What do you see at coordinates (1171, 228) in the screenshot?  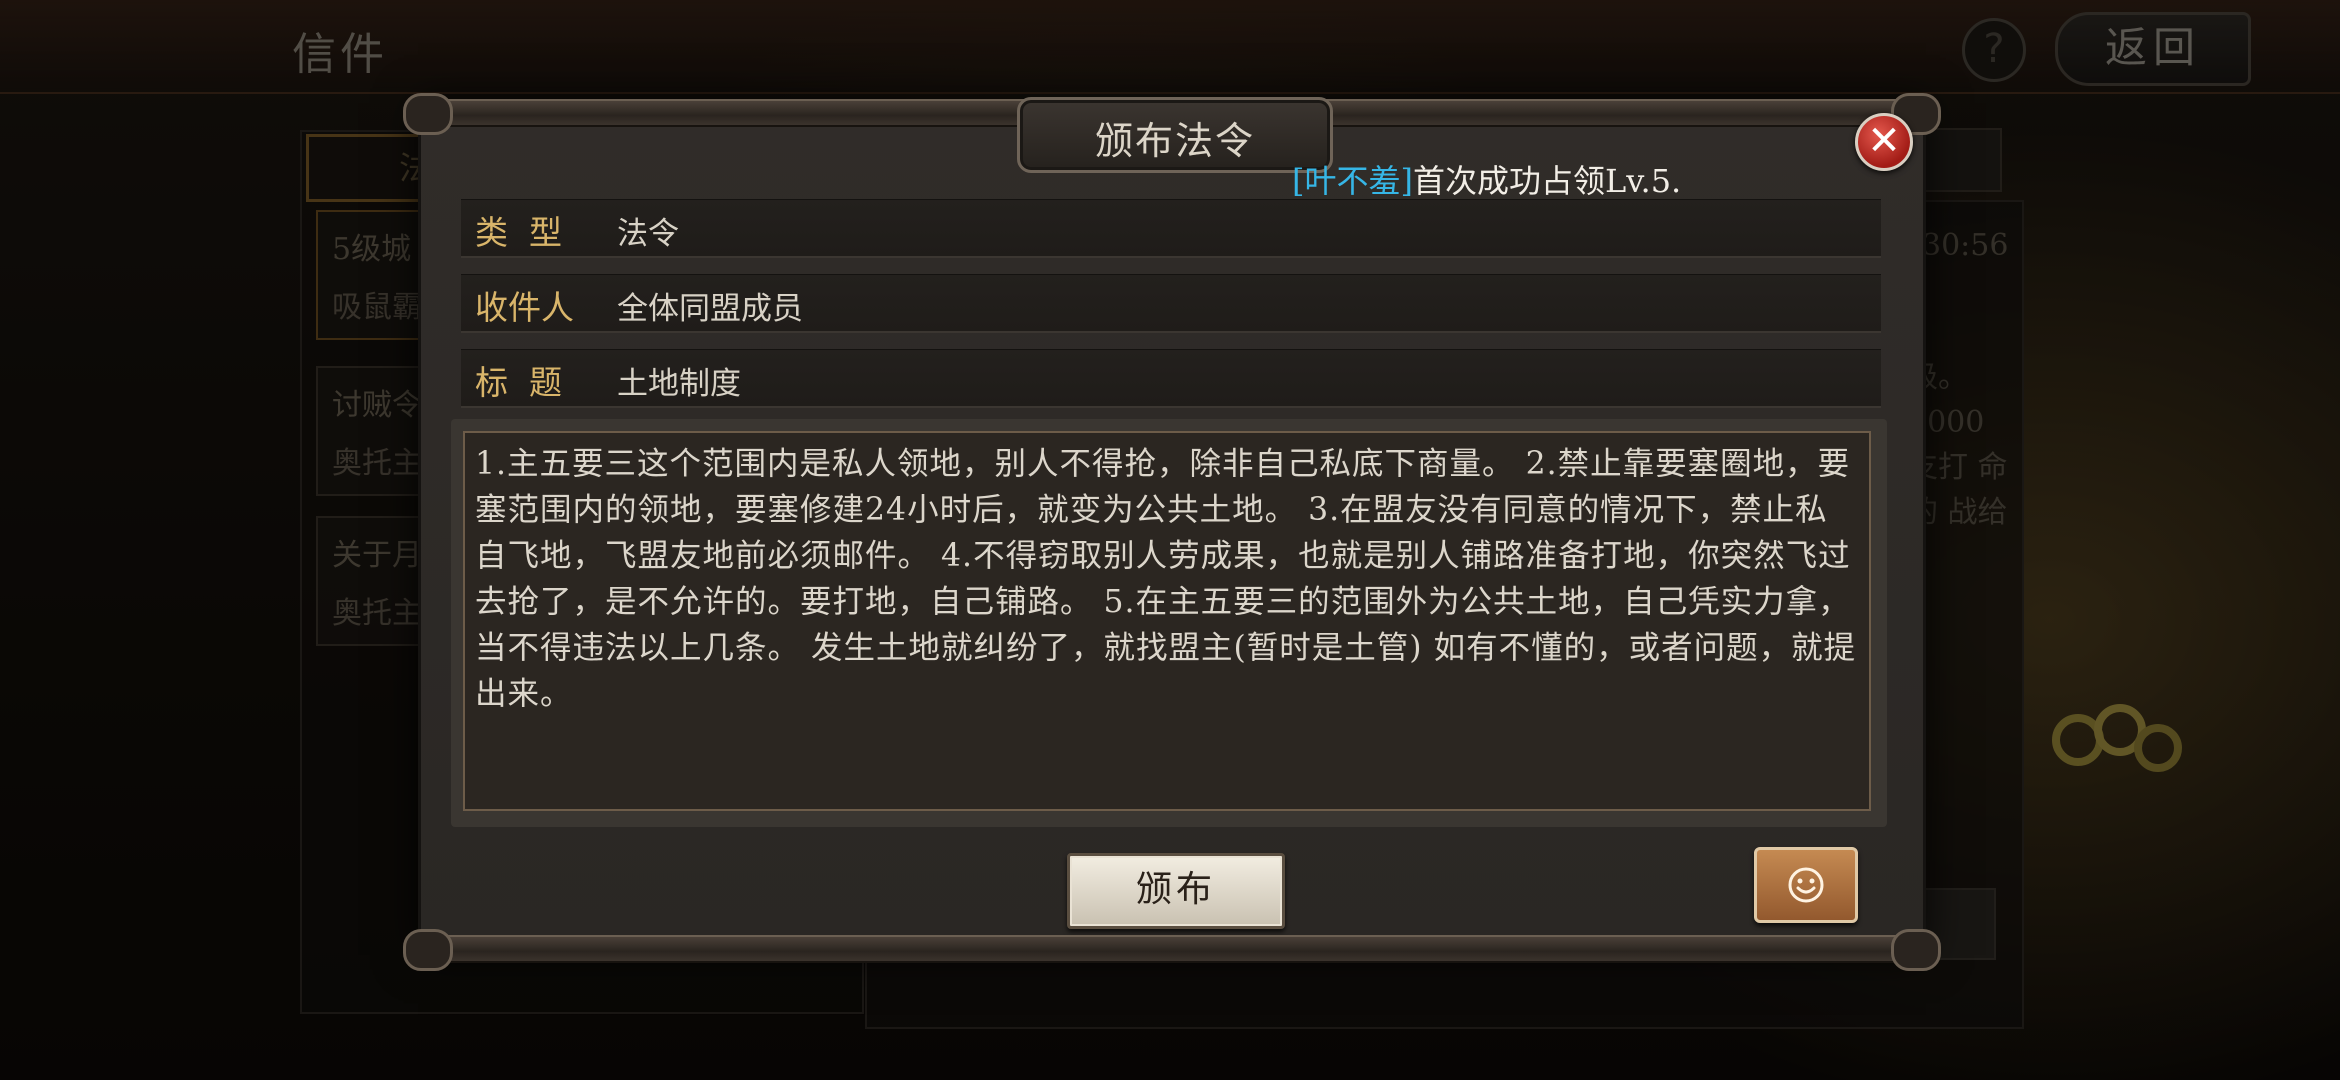 I see `type-field: 类 型 法令` at bounding box center [1171, 228].